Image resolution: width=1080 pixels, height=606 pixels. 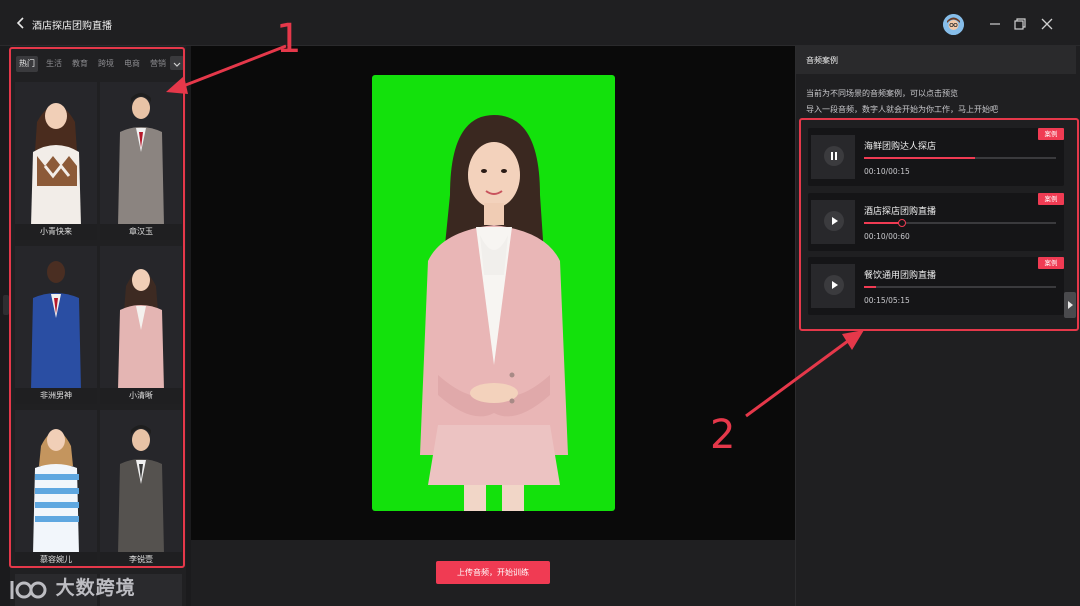 I want to click on avatar-card: 李锐壹, so click(x=141, y=489).